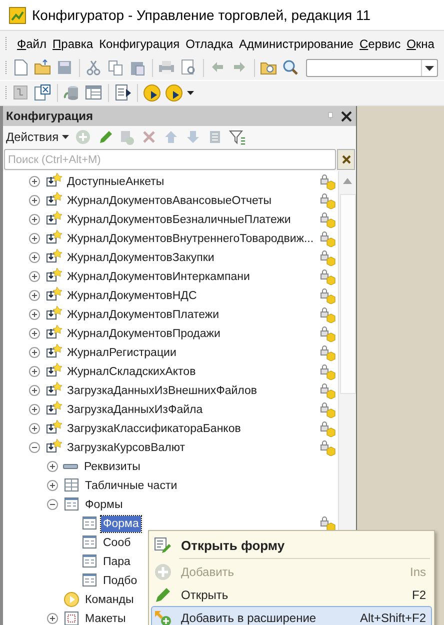 The width and height of the screenshot is (444, 625). What do you see at coordinates (94, 93) in the screenshot?
I see `table-window-icon` at bounding box center [94, 93].